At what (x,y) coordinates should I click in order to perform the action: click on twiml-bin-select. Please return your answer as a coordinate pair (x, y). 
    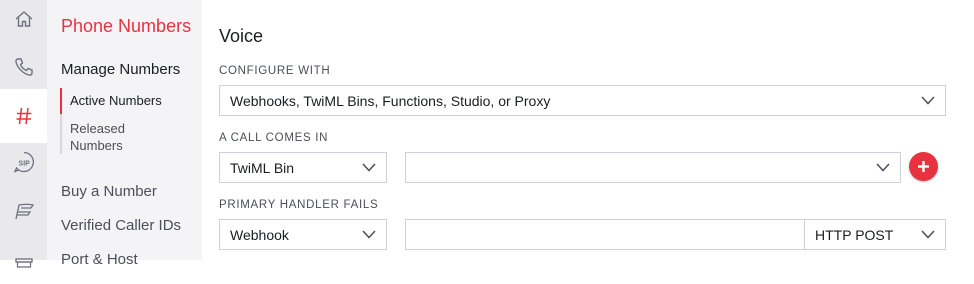
    Looking at the image, I should click on (653, 167).